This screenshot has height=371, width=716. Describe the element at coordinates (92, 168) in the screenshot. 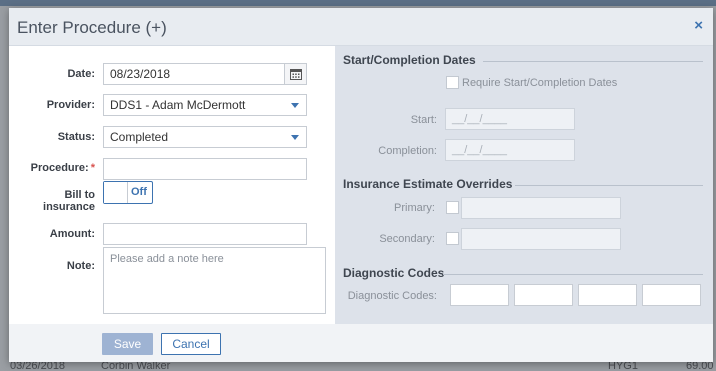

I see `required-mark: *` at that location.